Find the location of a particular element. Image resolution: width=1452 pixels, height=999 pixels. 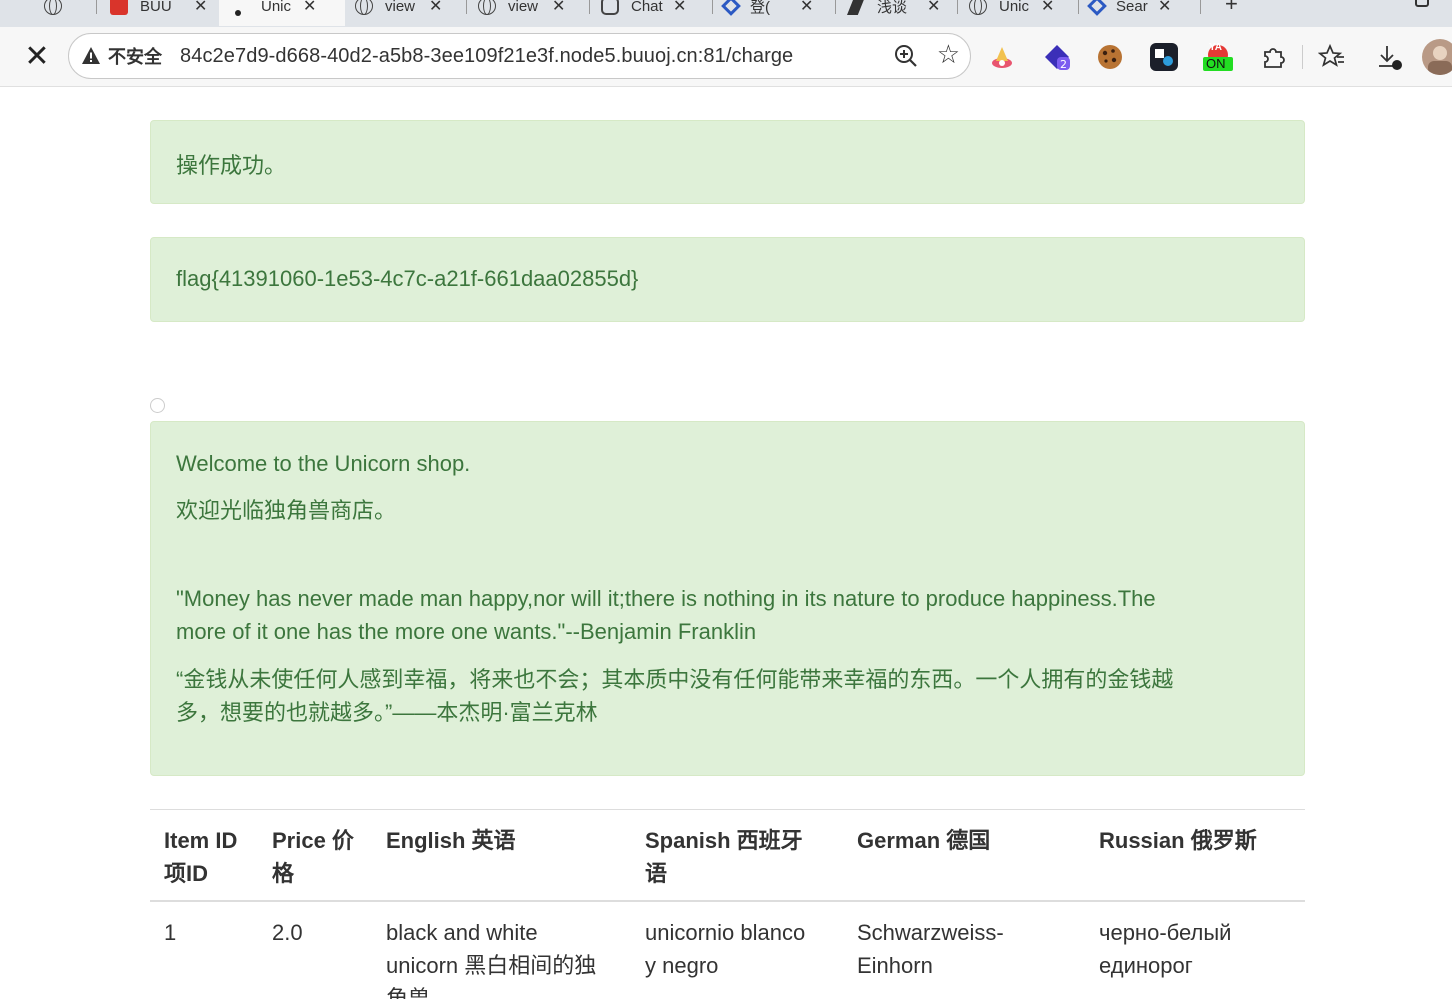

tab-label: BUU is located at coordinates (156, 7).